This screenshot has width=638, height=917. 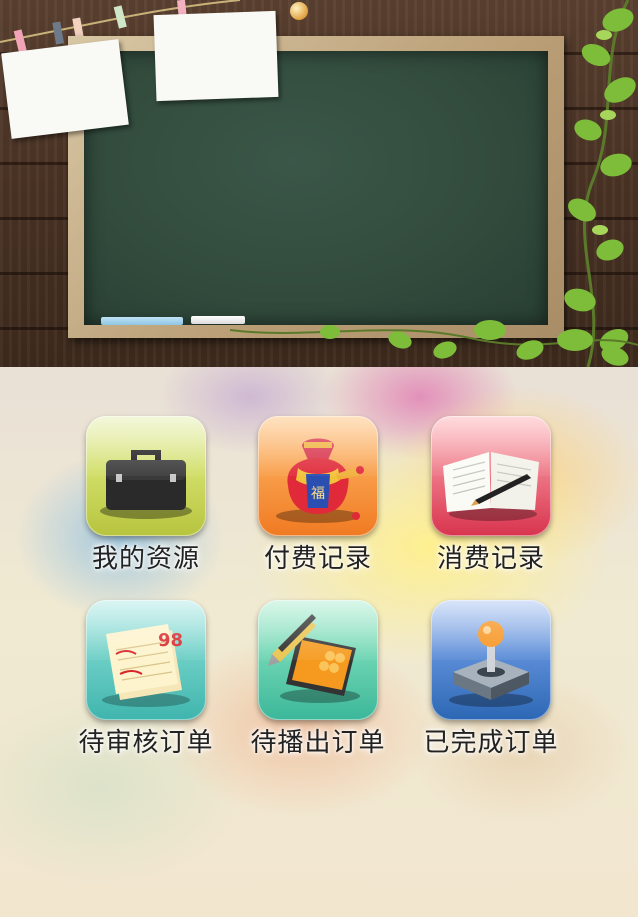 I want to click on menu-item-completed-orders: 已完成订单, so click(x=491, y=695).